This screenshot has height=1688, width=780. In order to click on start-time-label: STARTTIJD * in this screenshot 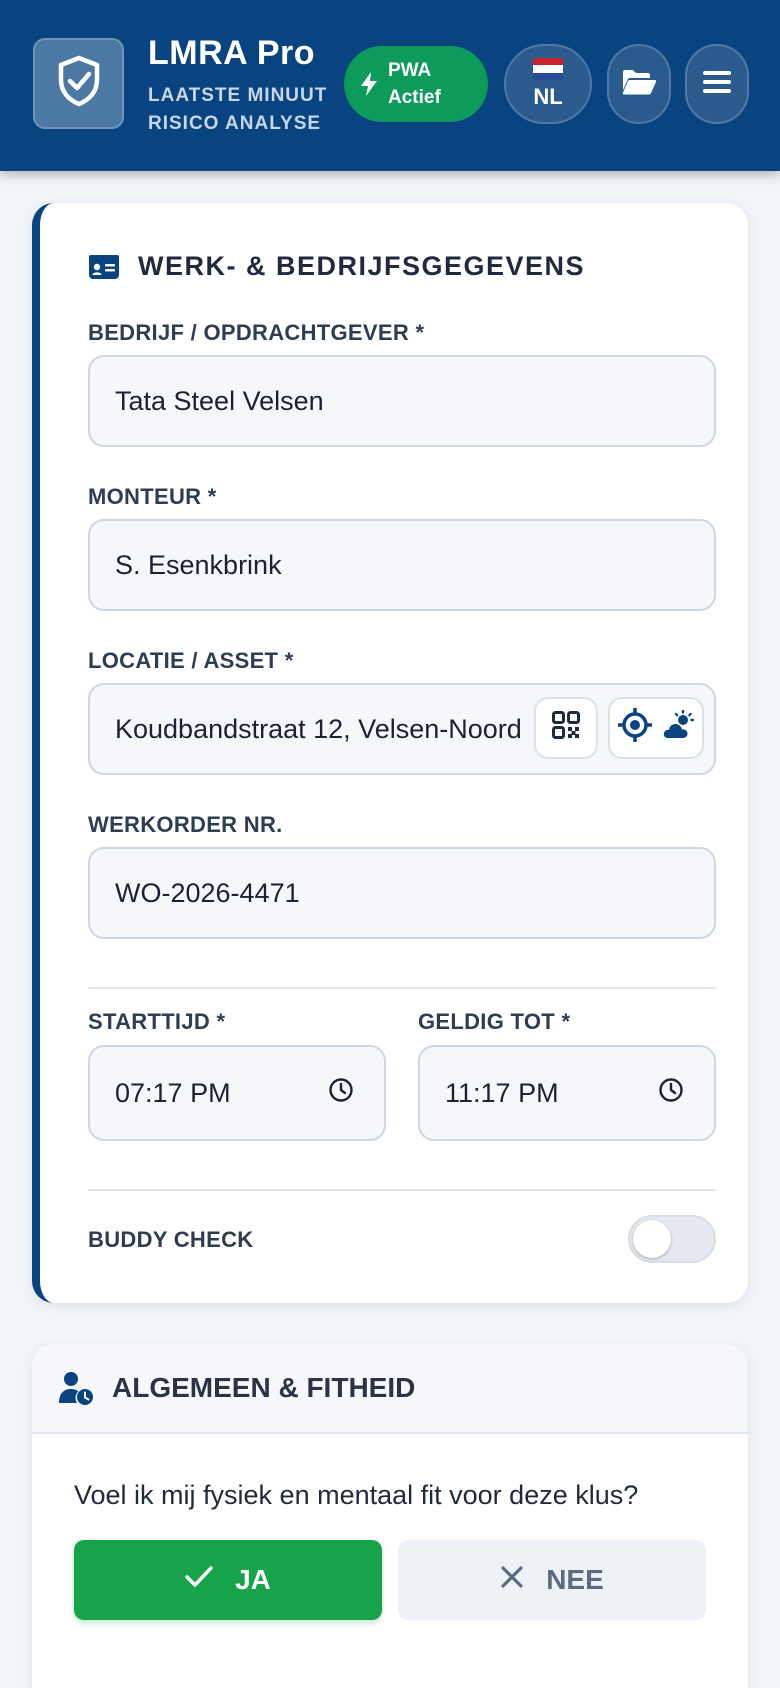, I will do `click(157, 1021)`.